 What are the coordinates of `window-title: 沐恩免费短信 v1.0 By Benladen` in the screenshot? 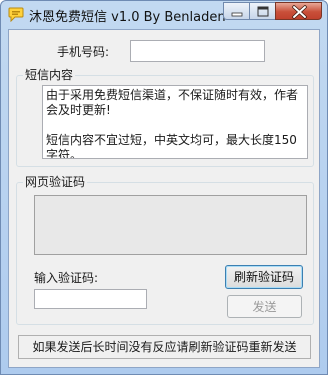 It's located at (127, 17).